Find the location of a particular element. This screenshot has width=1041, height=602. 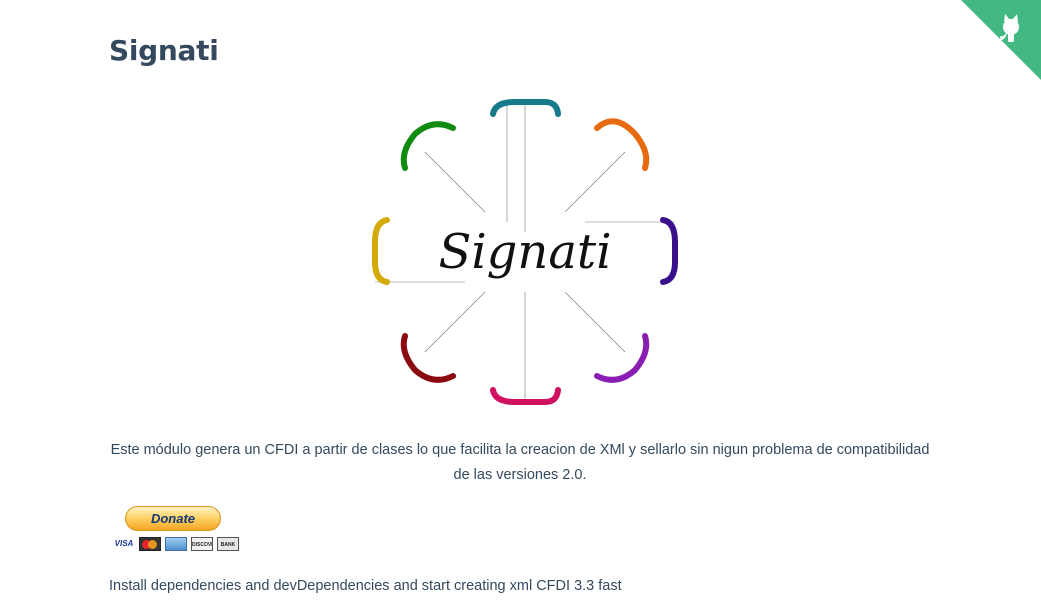

github-corner-link is located at coordinates (1001, 40).